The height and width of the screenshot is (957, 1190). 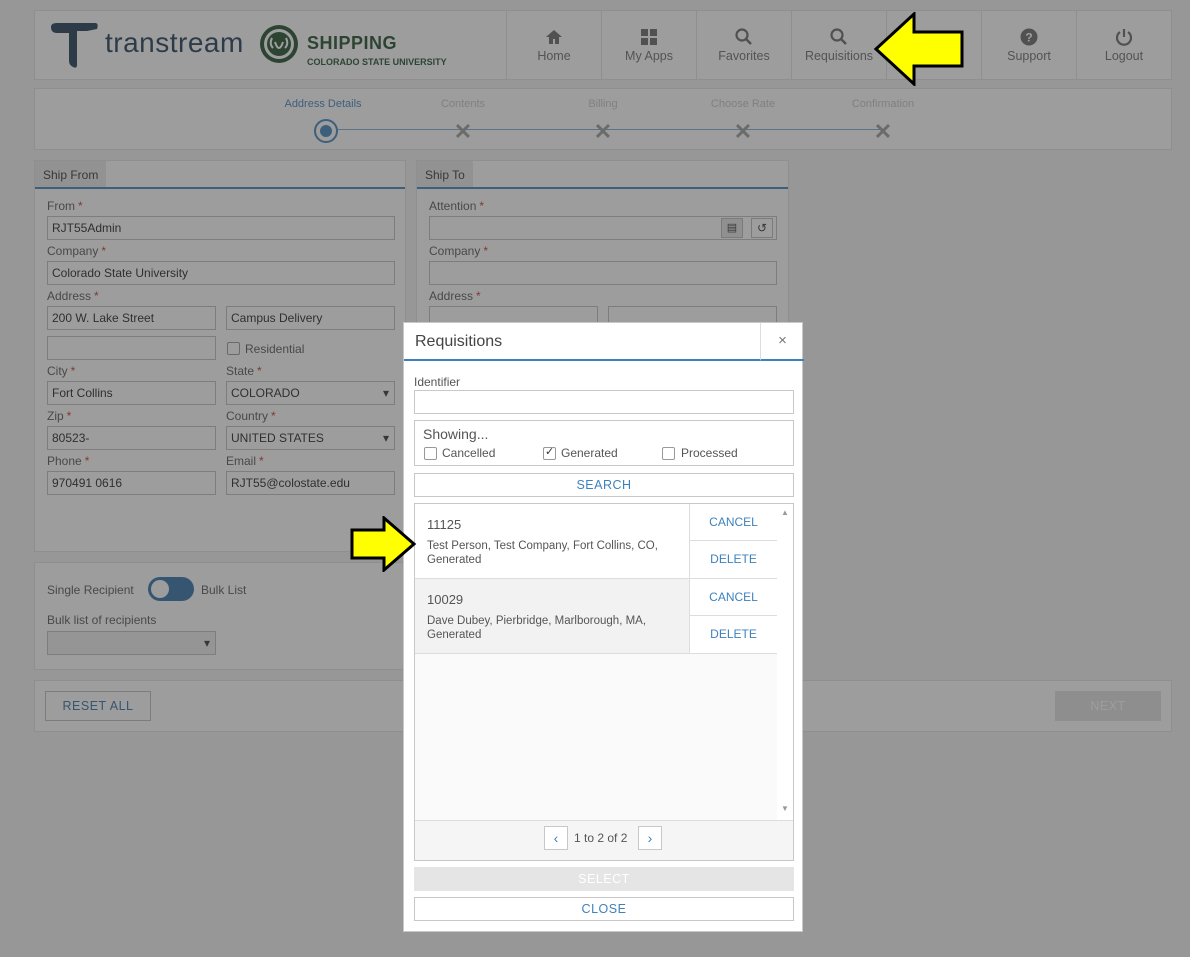 I want to click on filter-generated-label: Generated, so click(x=589, y=453).